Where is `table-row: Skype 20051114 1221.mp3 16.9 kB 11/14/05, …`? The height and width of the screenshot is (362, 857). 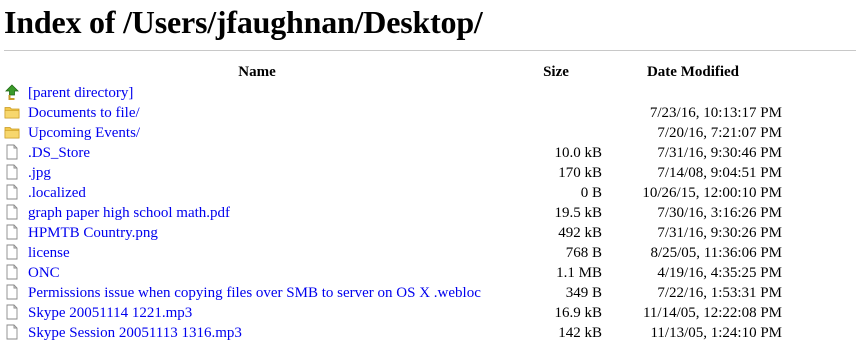 table-row: Skype 20051114 1221.mp3 16.9 kB 11/14/05, … is located at coordinates (393, 313).